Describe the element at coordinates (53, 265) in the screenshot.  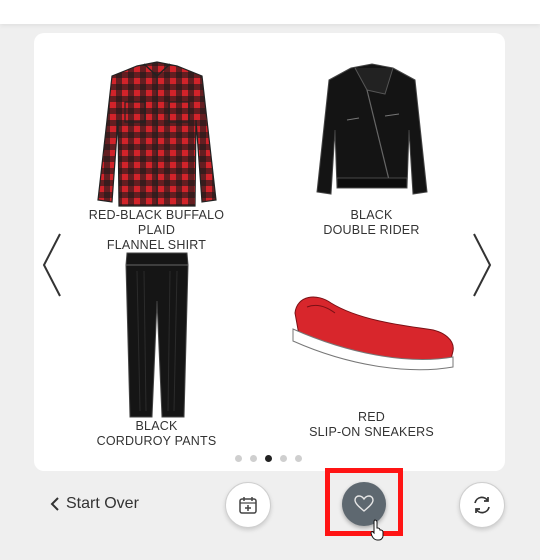
I see `previous-arrow-icon` at that location.